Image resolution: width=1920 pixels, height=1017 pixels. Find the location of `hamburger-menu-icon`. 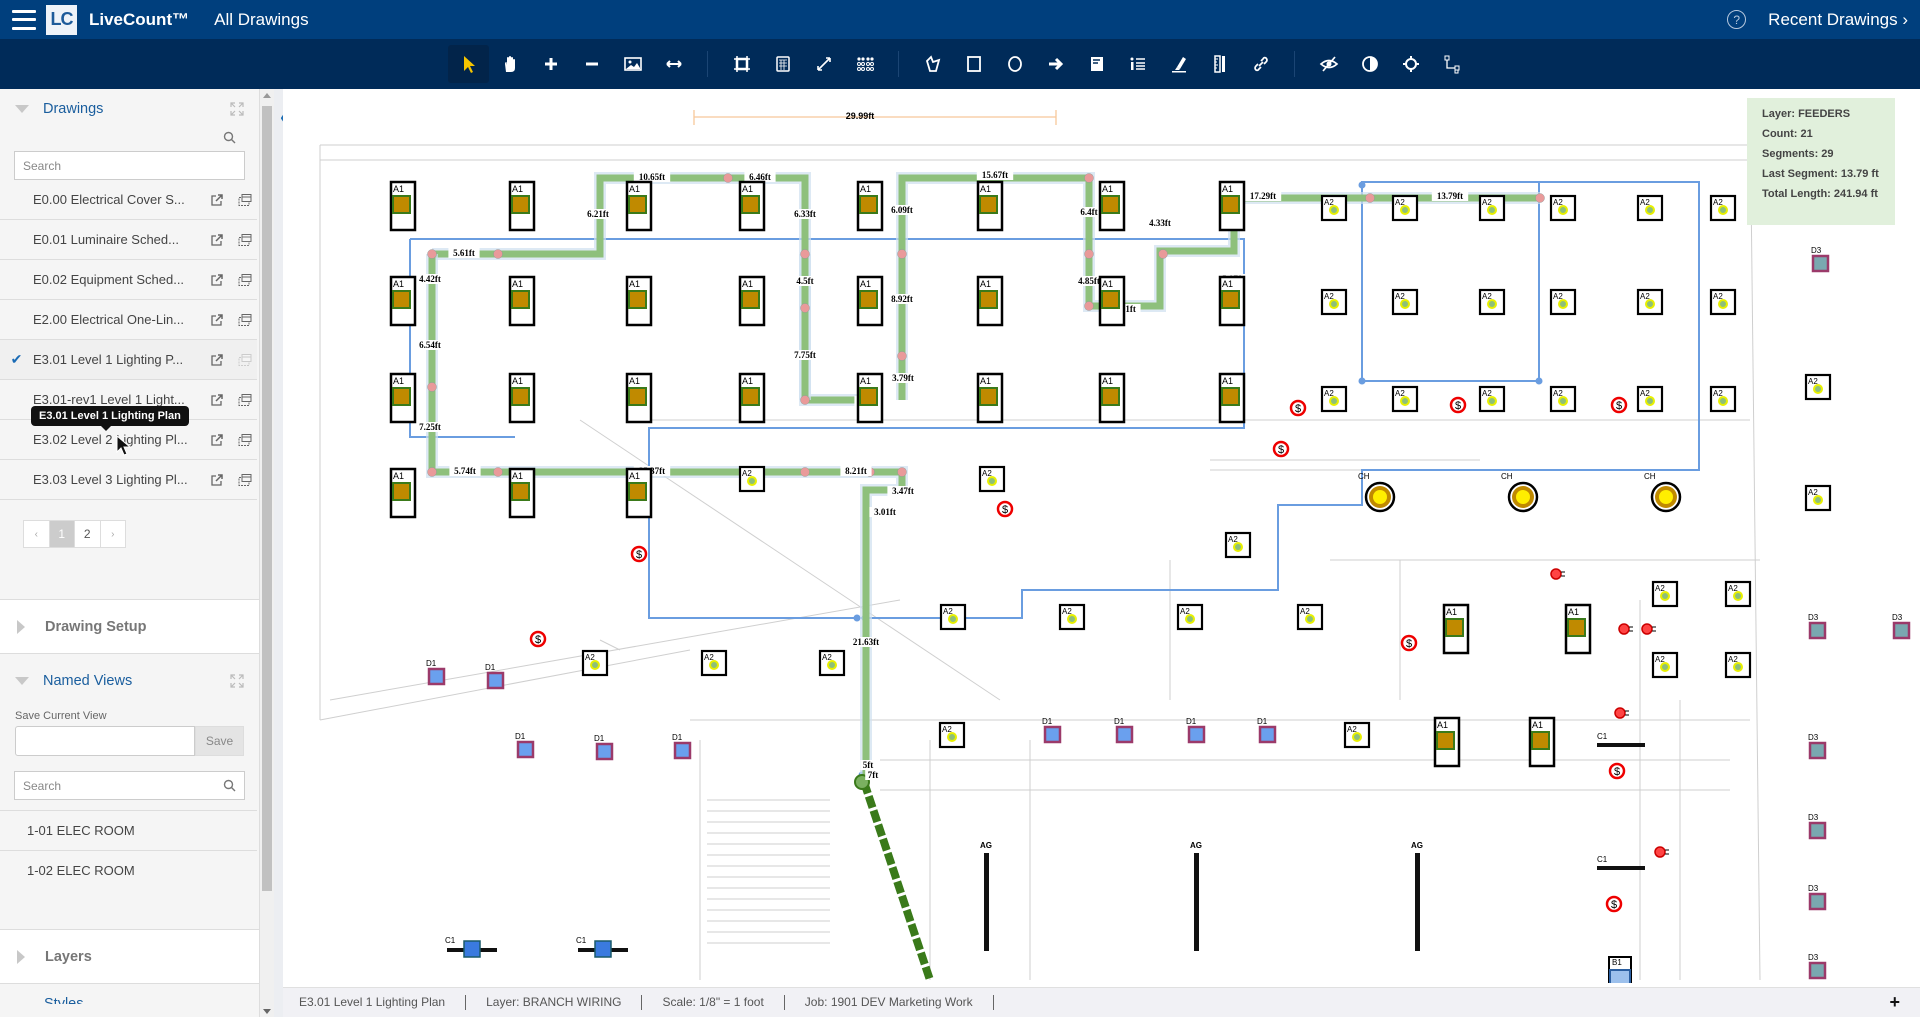

hamburger-menu-icon is located at coordinates (24, 19).